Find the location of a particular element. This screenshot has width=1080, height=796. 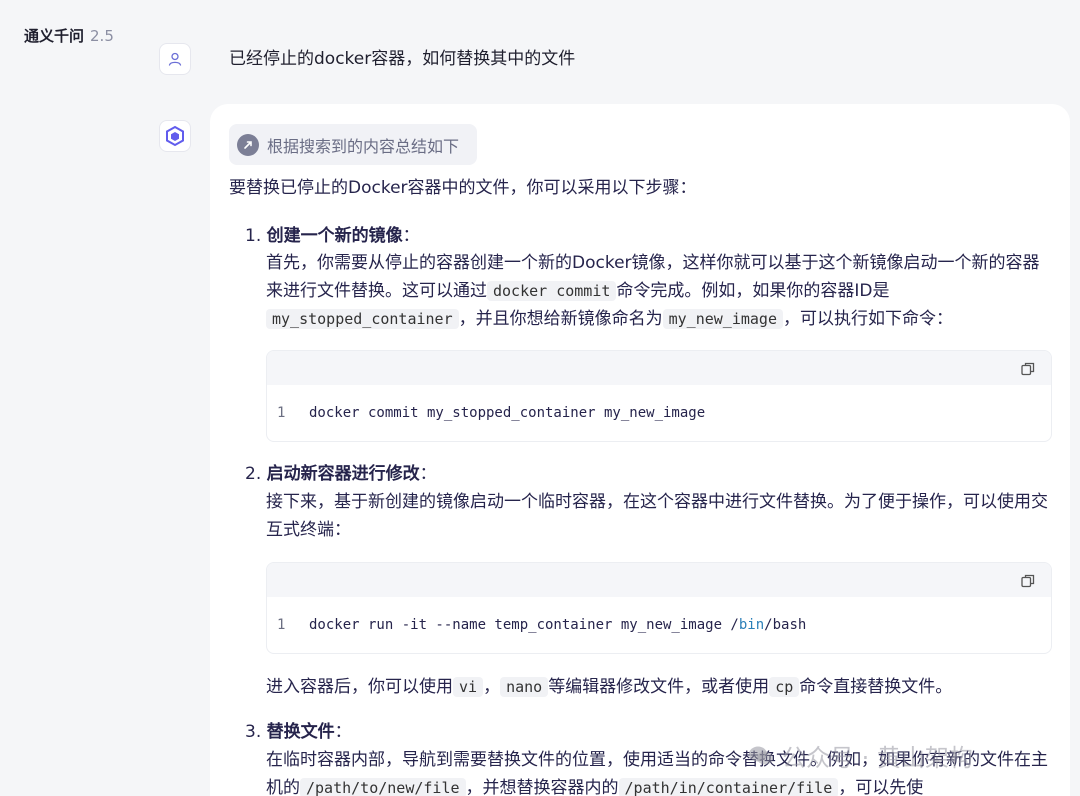

inline-code: my_stopped_container is located at coordinates (362, 319).